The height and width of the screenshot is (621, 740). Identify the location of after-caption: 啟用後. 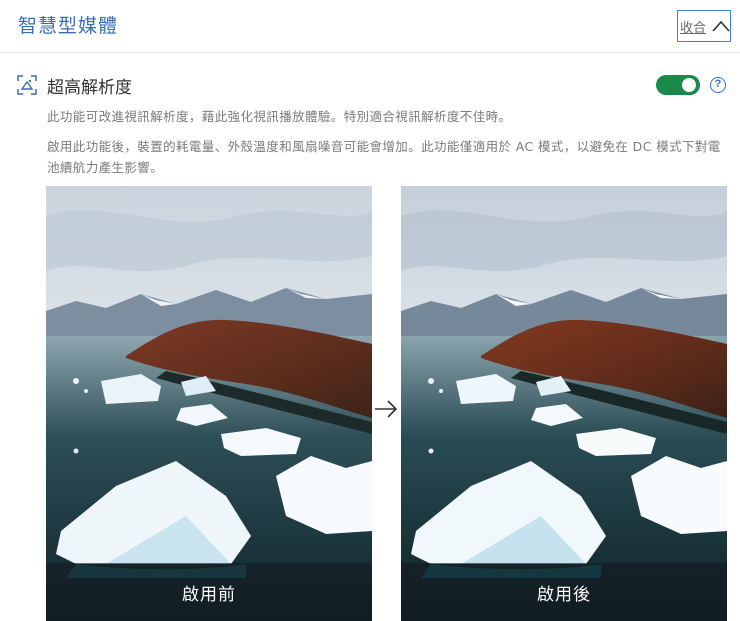
(564, 594).